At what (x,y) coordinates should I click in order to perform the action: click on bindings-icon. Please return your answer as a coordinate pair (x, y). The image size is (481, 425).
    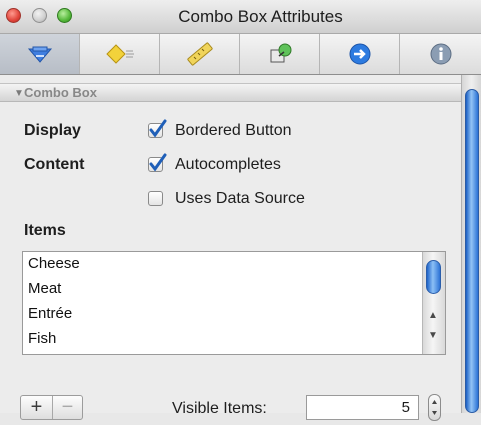
    Looking at the image, I should click on (280, 53).